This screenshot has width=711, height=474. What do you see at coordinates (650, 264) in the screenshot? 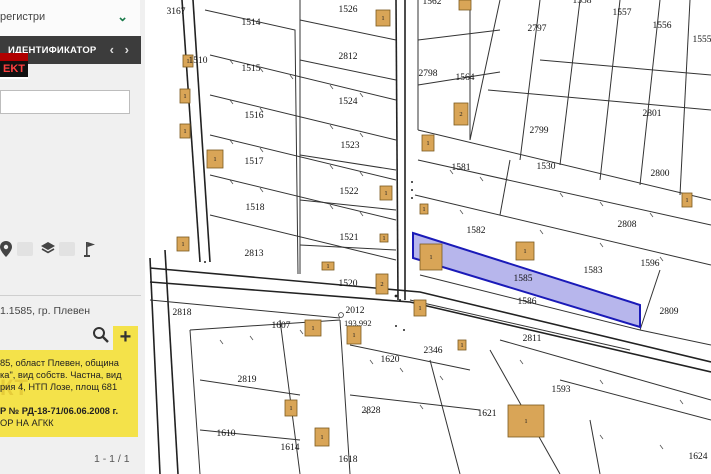
I see `svg-text: 1596` at bounding box center [650, 264].